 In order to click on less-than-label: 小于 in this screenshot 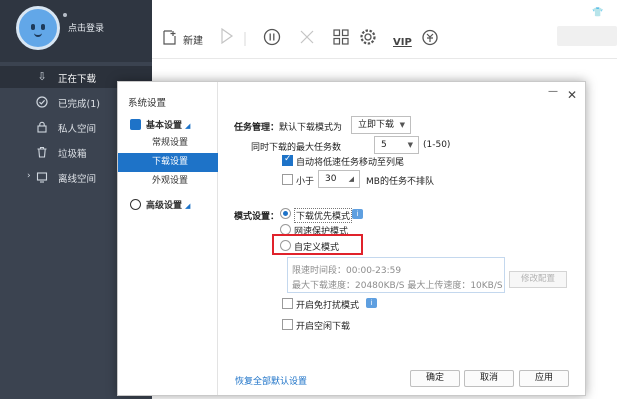, I will do `click(305, 182)`.